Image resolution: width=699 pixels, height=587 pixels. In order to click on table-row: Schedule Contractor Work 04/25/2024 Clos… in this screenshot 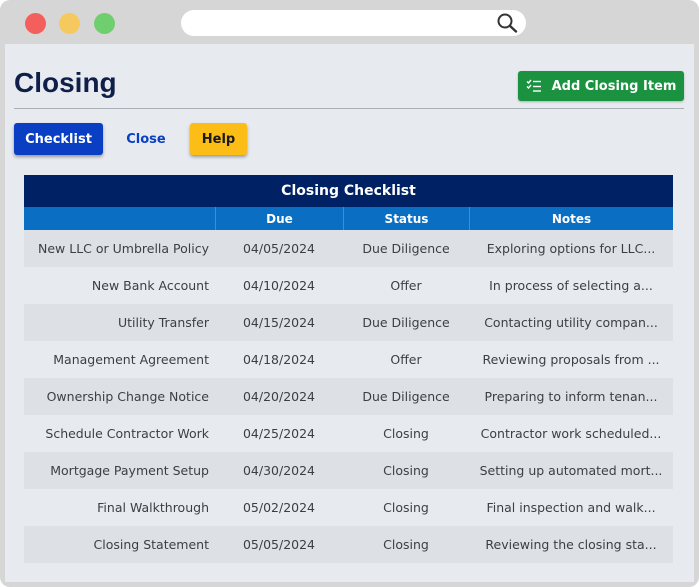, I will do `click(348, 433)`.